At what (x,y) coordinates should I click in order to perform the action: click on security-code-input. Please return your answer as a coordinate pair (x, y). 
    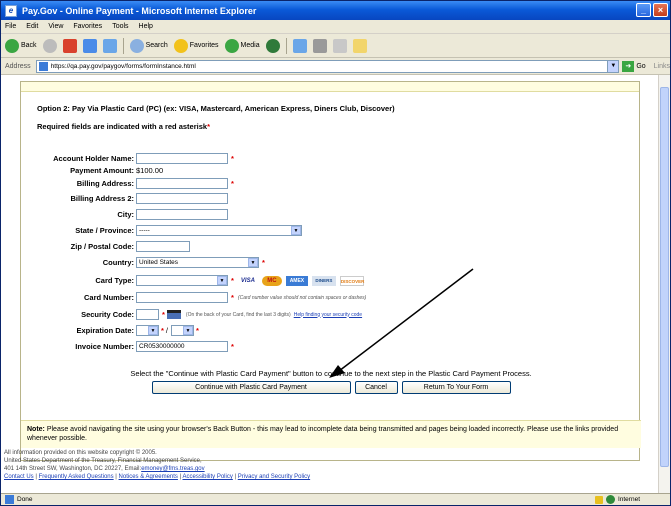
    Looking at the image, I should click on (147, 314).